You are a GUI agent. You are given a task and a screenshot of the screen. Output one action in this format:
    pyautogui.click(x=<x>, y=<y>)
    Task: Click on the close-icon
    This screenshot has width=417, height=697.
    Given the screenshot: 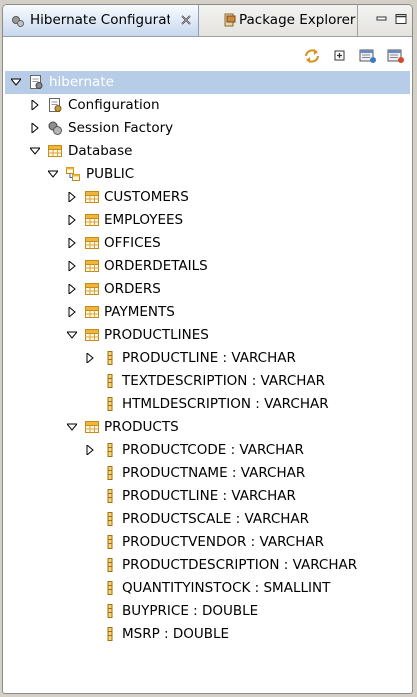 What is the action you would take?
    pyautogui.click(x=186, y=20)
    